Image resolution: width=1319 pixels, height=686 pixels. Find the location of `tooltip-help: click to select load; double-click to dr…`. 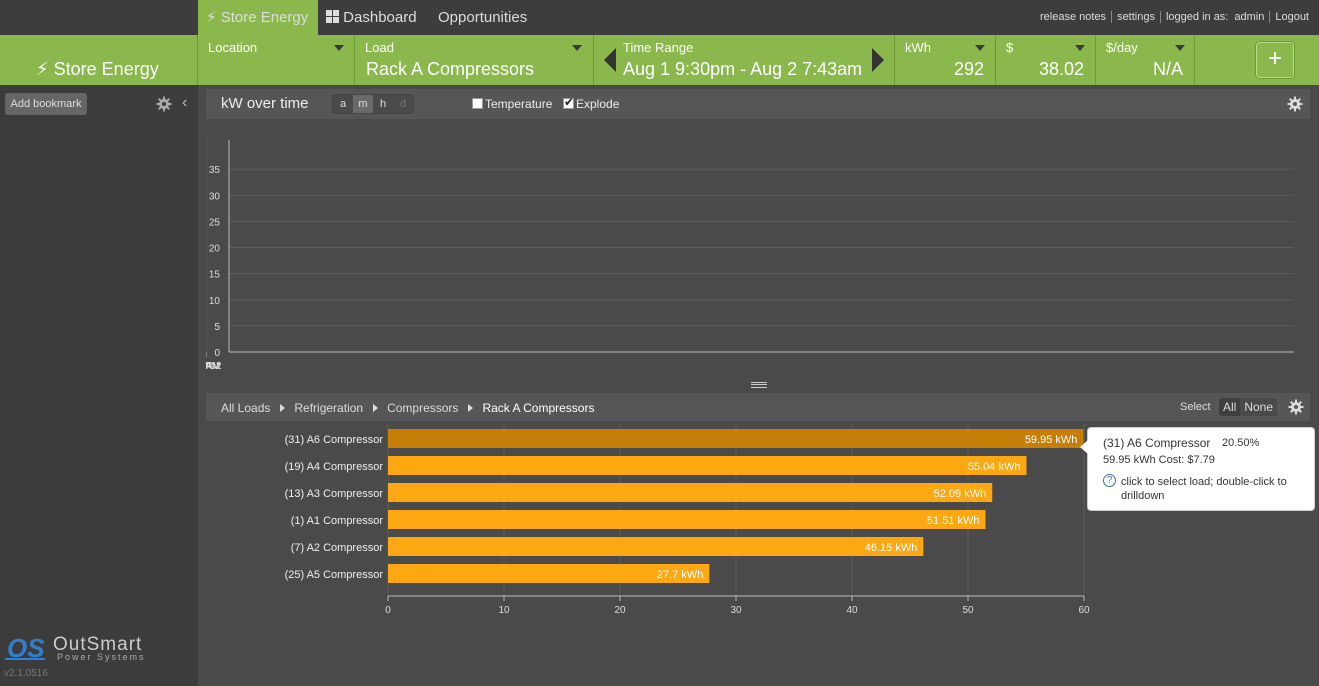

tooltip-help: click to select load; double-click to dr… is located at coordinates (1204, 489).